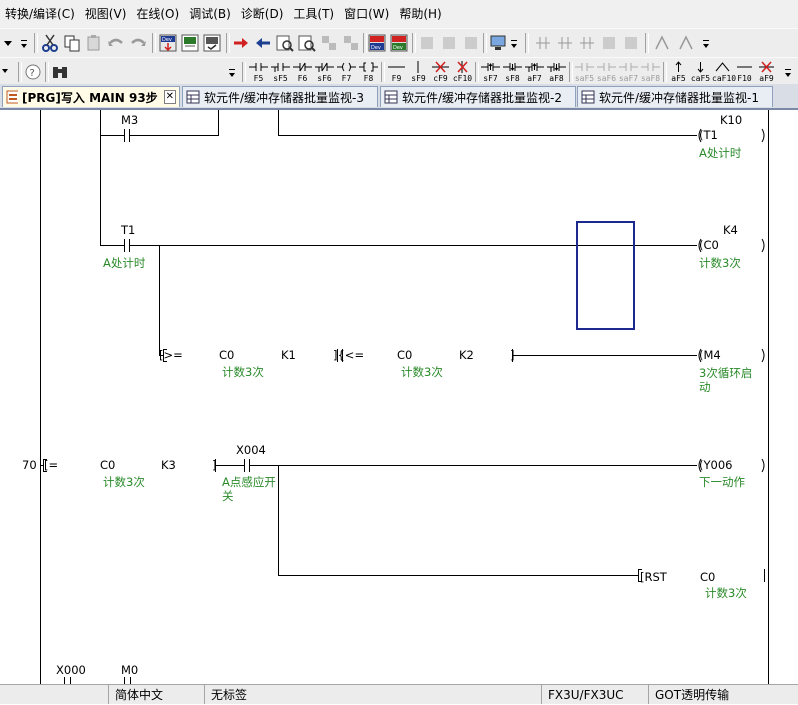 This screenshot has width=798, height=705. I want to click on return-icon, so click(263, 43).